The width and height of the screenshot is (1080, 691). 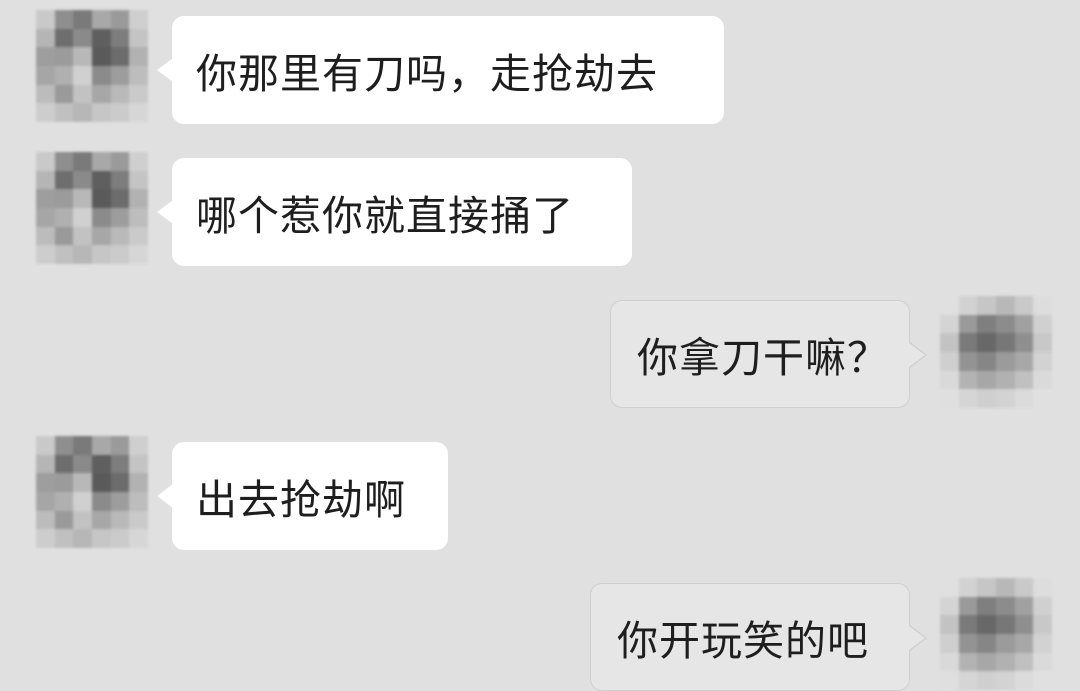 I want to click on message-bubble-incoming: 你那里有刀吗，走抢劫去, so click(x=440, y=70).